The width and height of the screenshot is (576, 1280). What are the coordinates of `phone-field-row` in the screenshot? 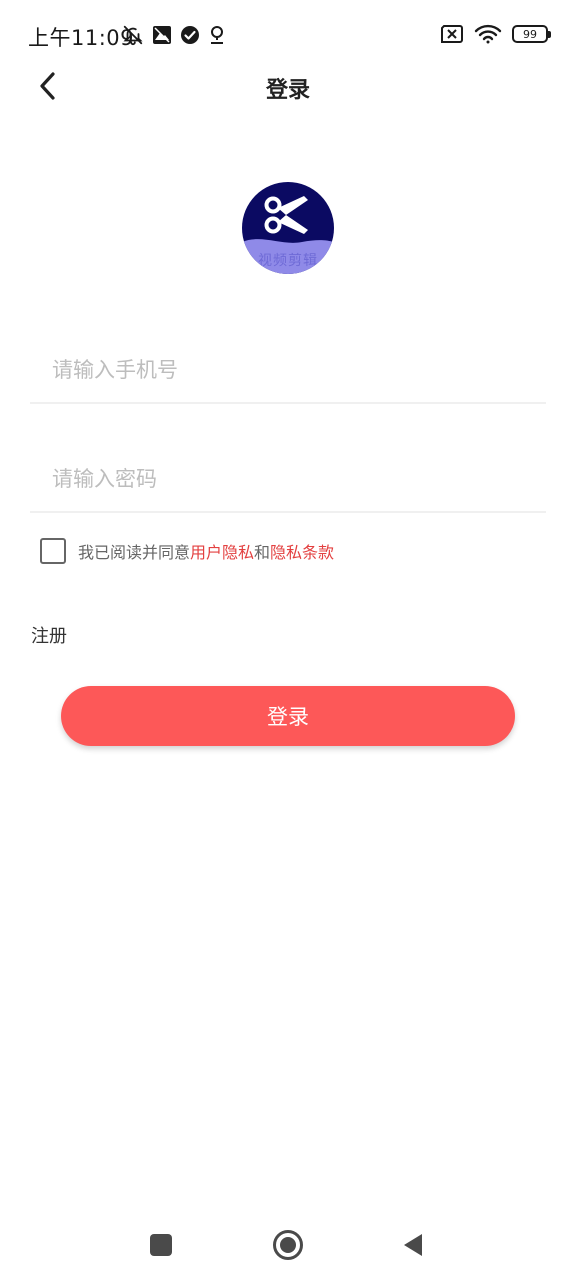 It's located at (288, 373).